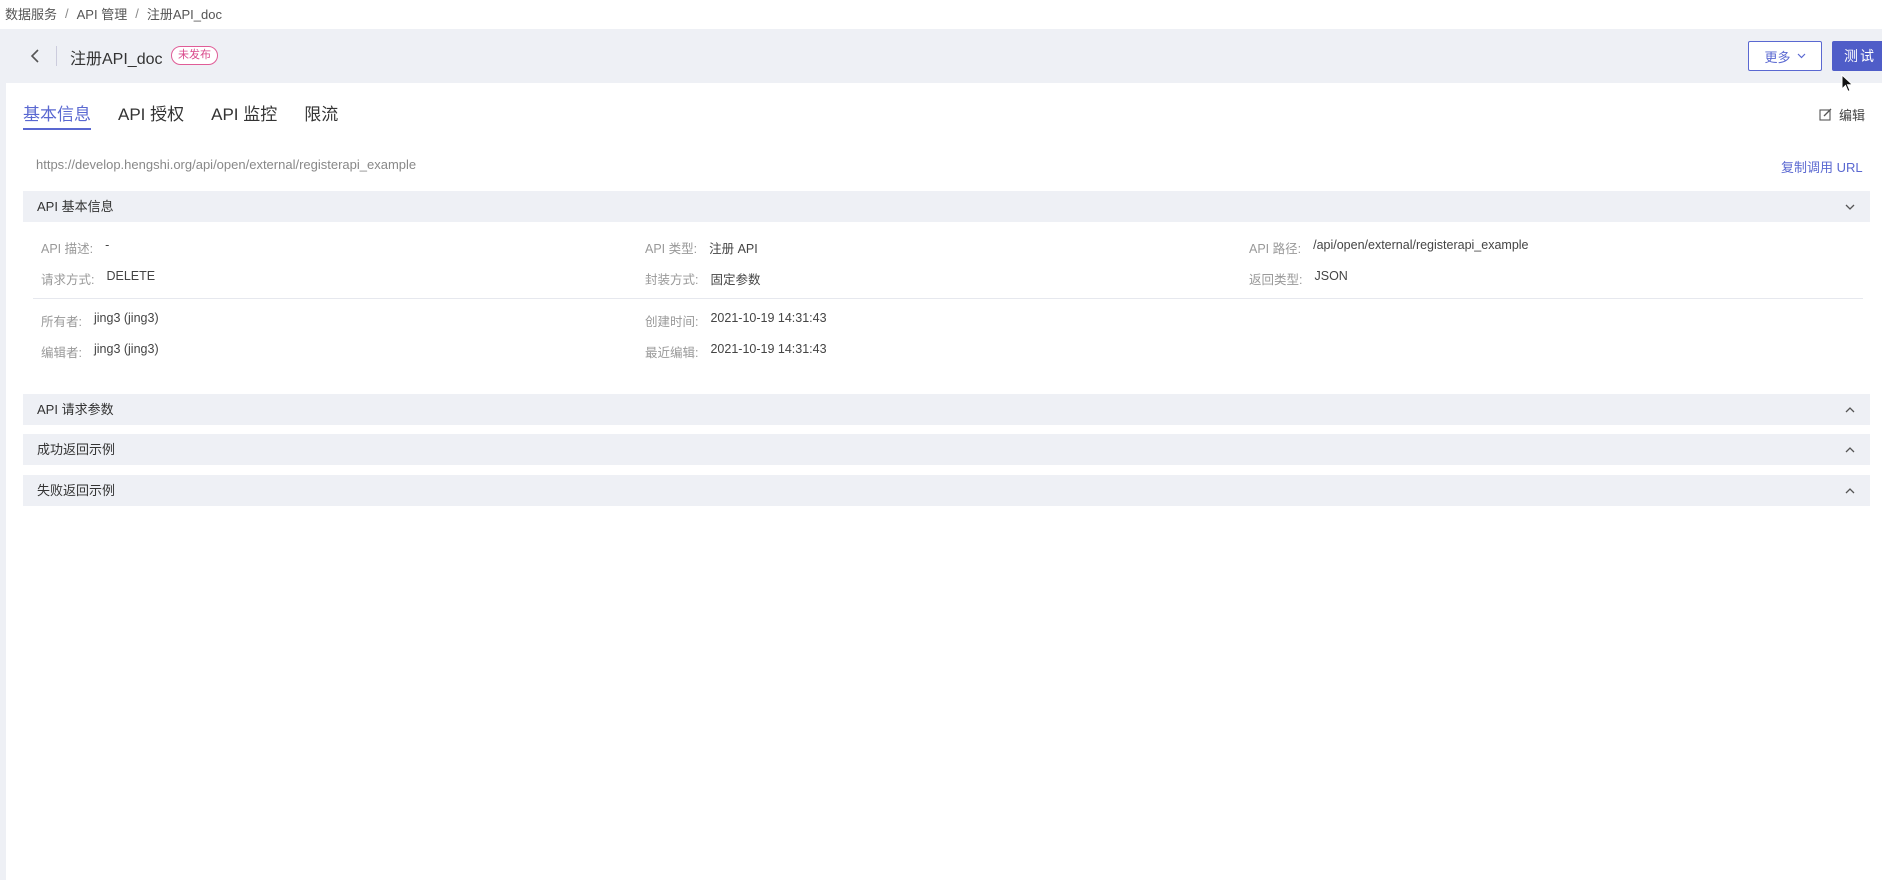  What do you see at coordinates (701, 247) in the screenshot?
I see `info-type: API 类型: 注册 API` at bounding box center [701, 247].